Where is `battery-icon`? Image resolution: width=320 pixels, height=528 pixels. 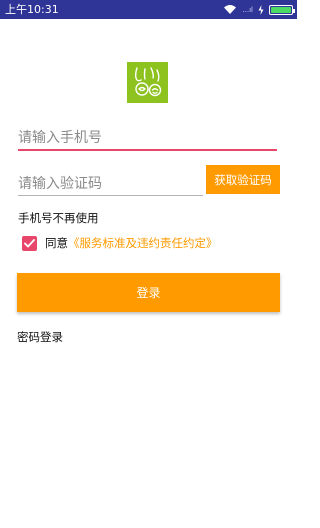 battery-icon is located at coordinates (282, 9).